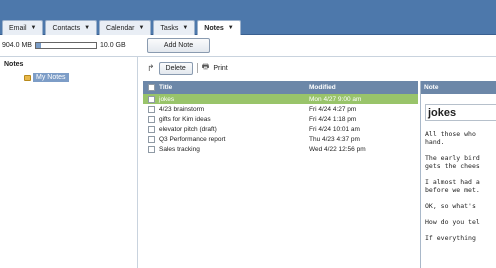 This screenshot has height=268, width=496. Describe the element at coordinates (178, 45) in the screenshot. I see `add-note-button: Add Note` at that location.